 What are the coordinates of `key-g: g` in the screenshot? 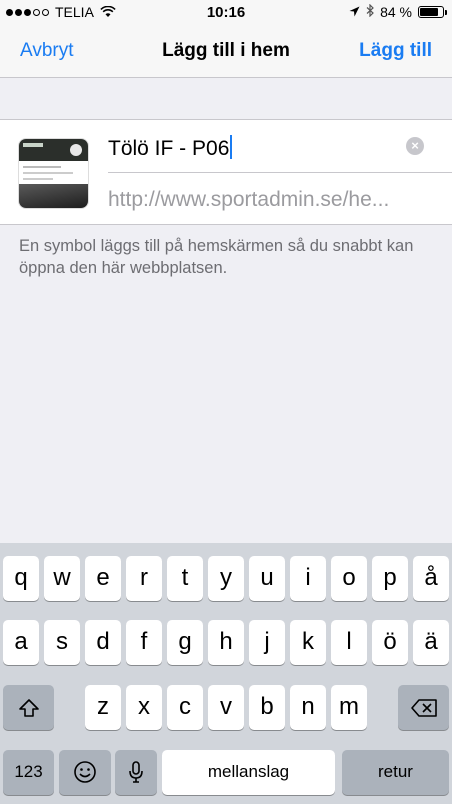 It's located at (185, 642).